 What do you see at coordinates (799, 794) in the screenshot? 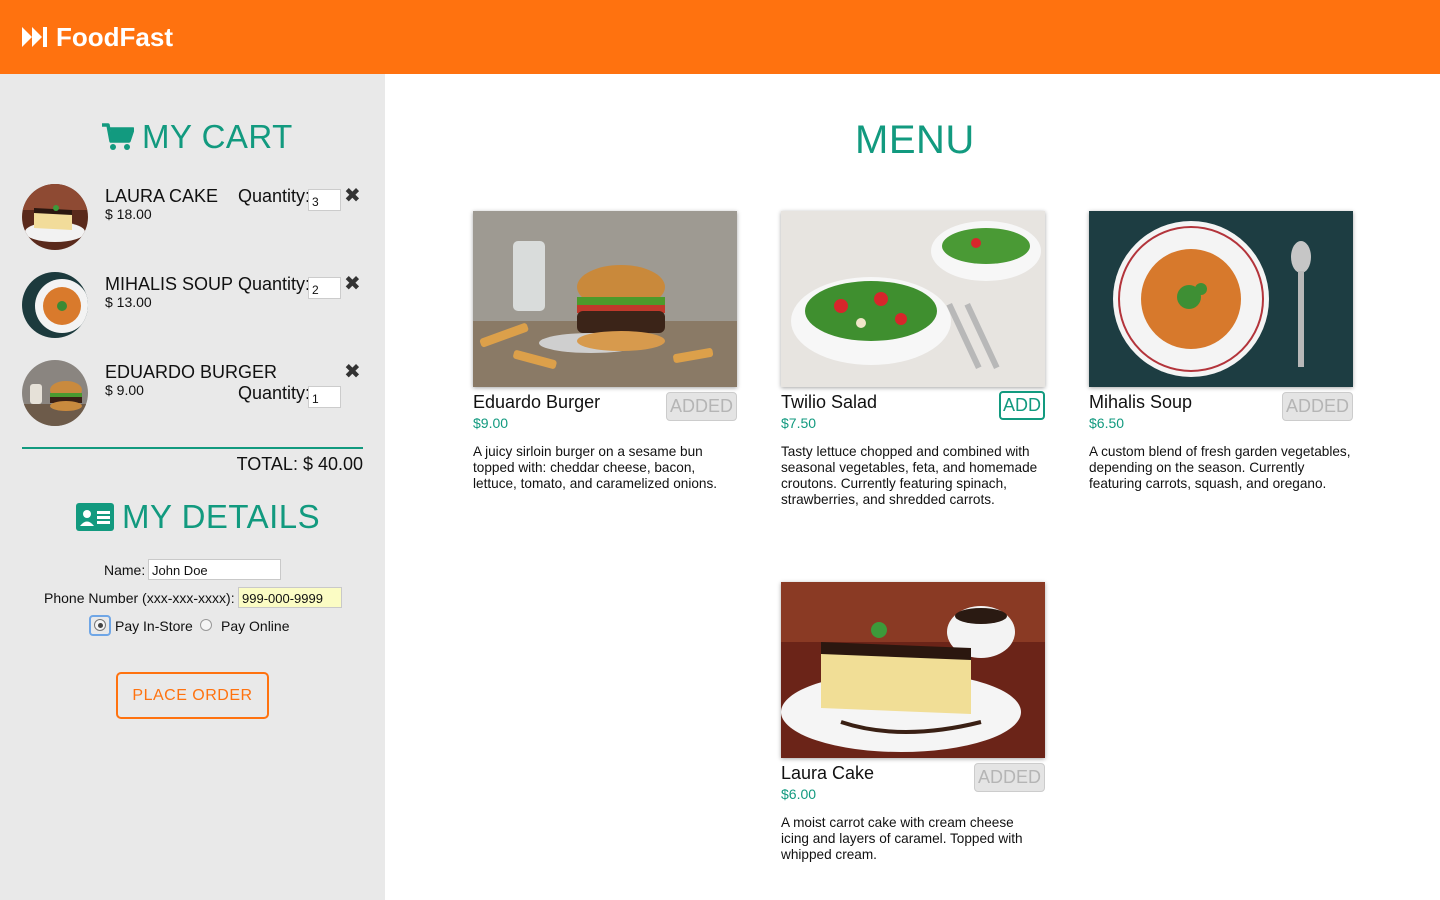
I see `menu-item-price: $6.00` at bounding box center [799, 794].